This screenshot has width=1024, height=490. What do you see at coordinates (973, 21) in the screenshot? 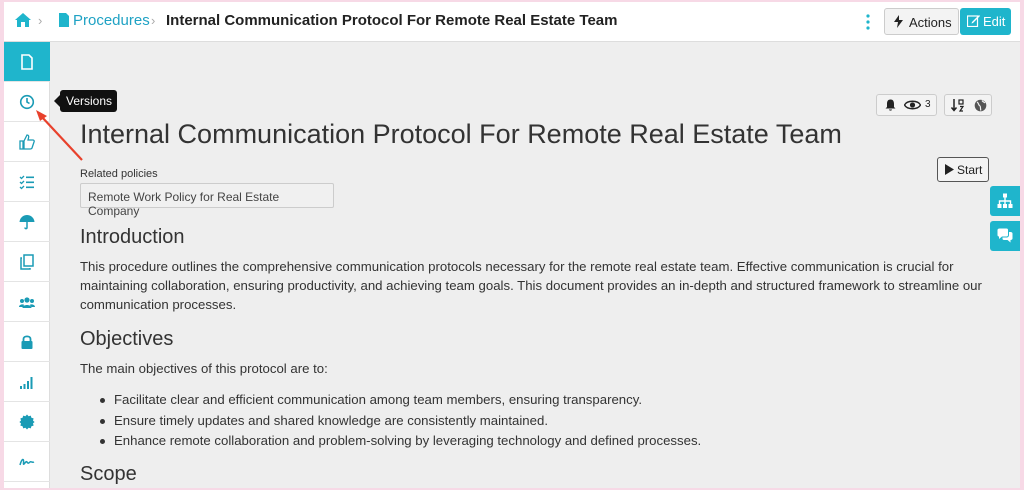
I see `edit-icon` at bounding box center [973, 21].